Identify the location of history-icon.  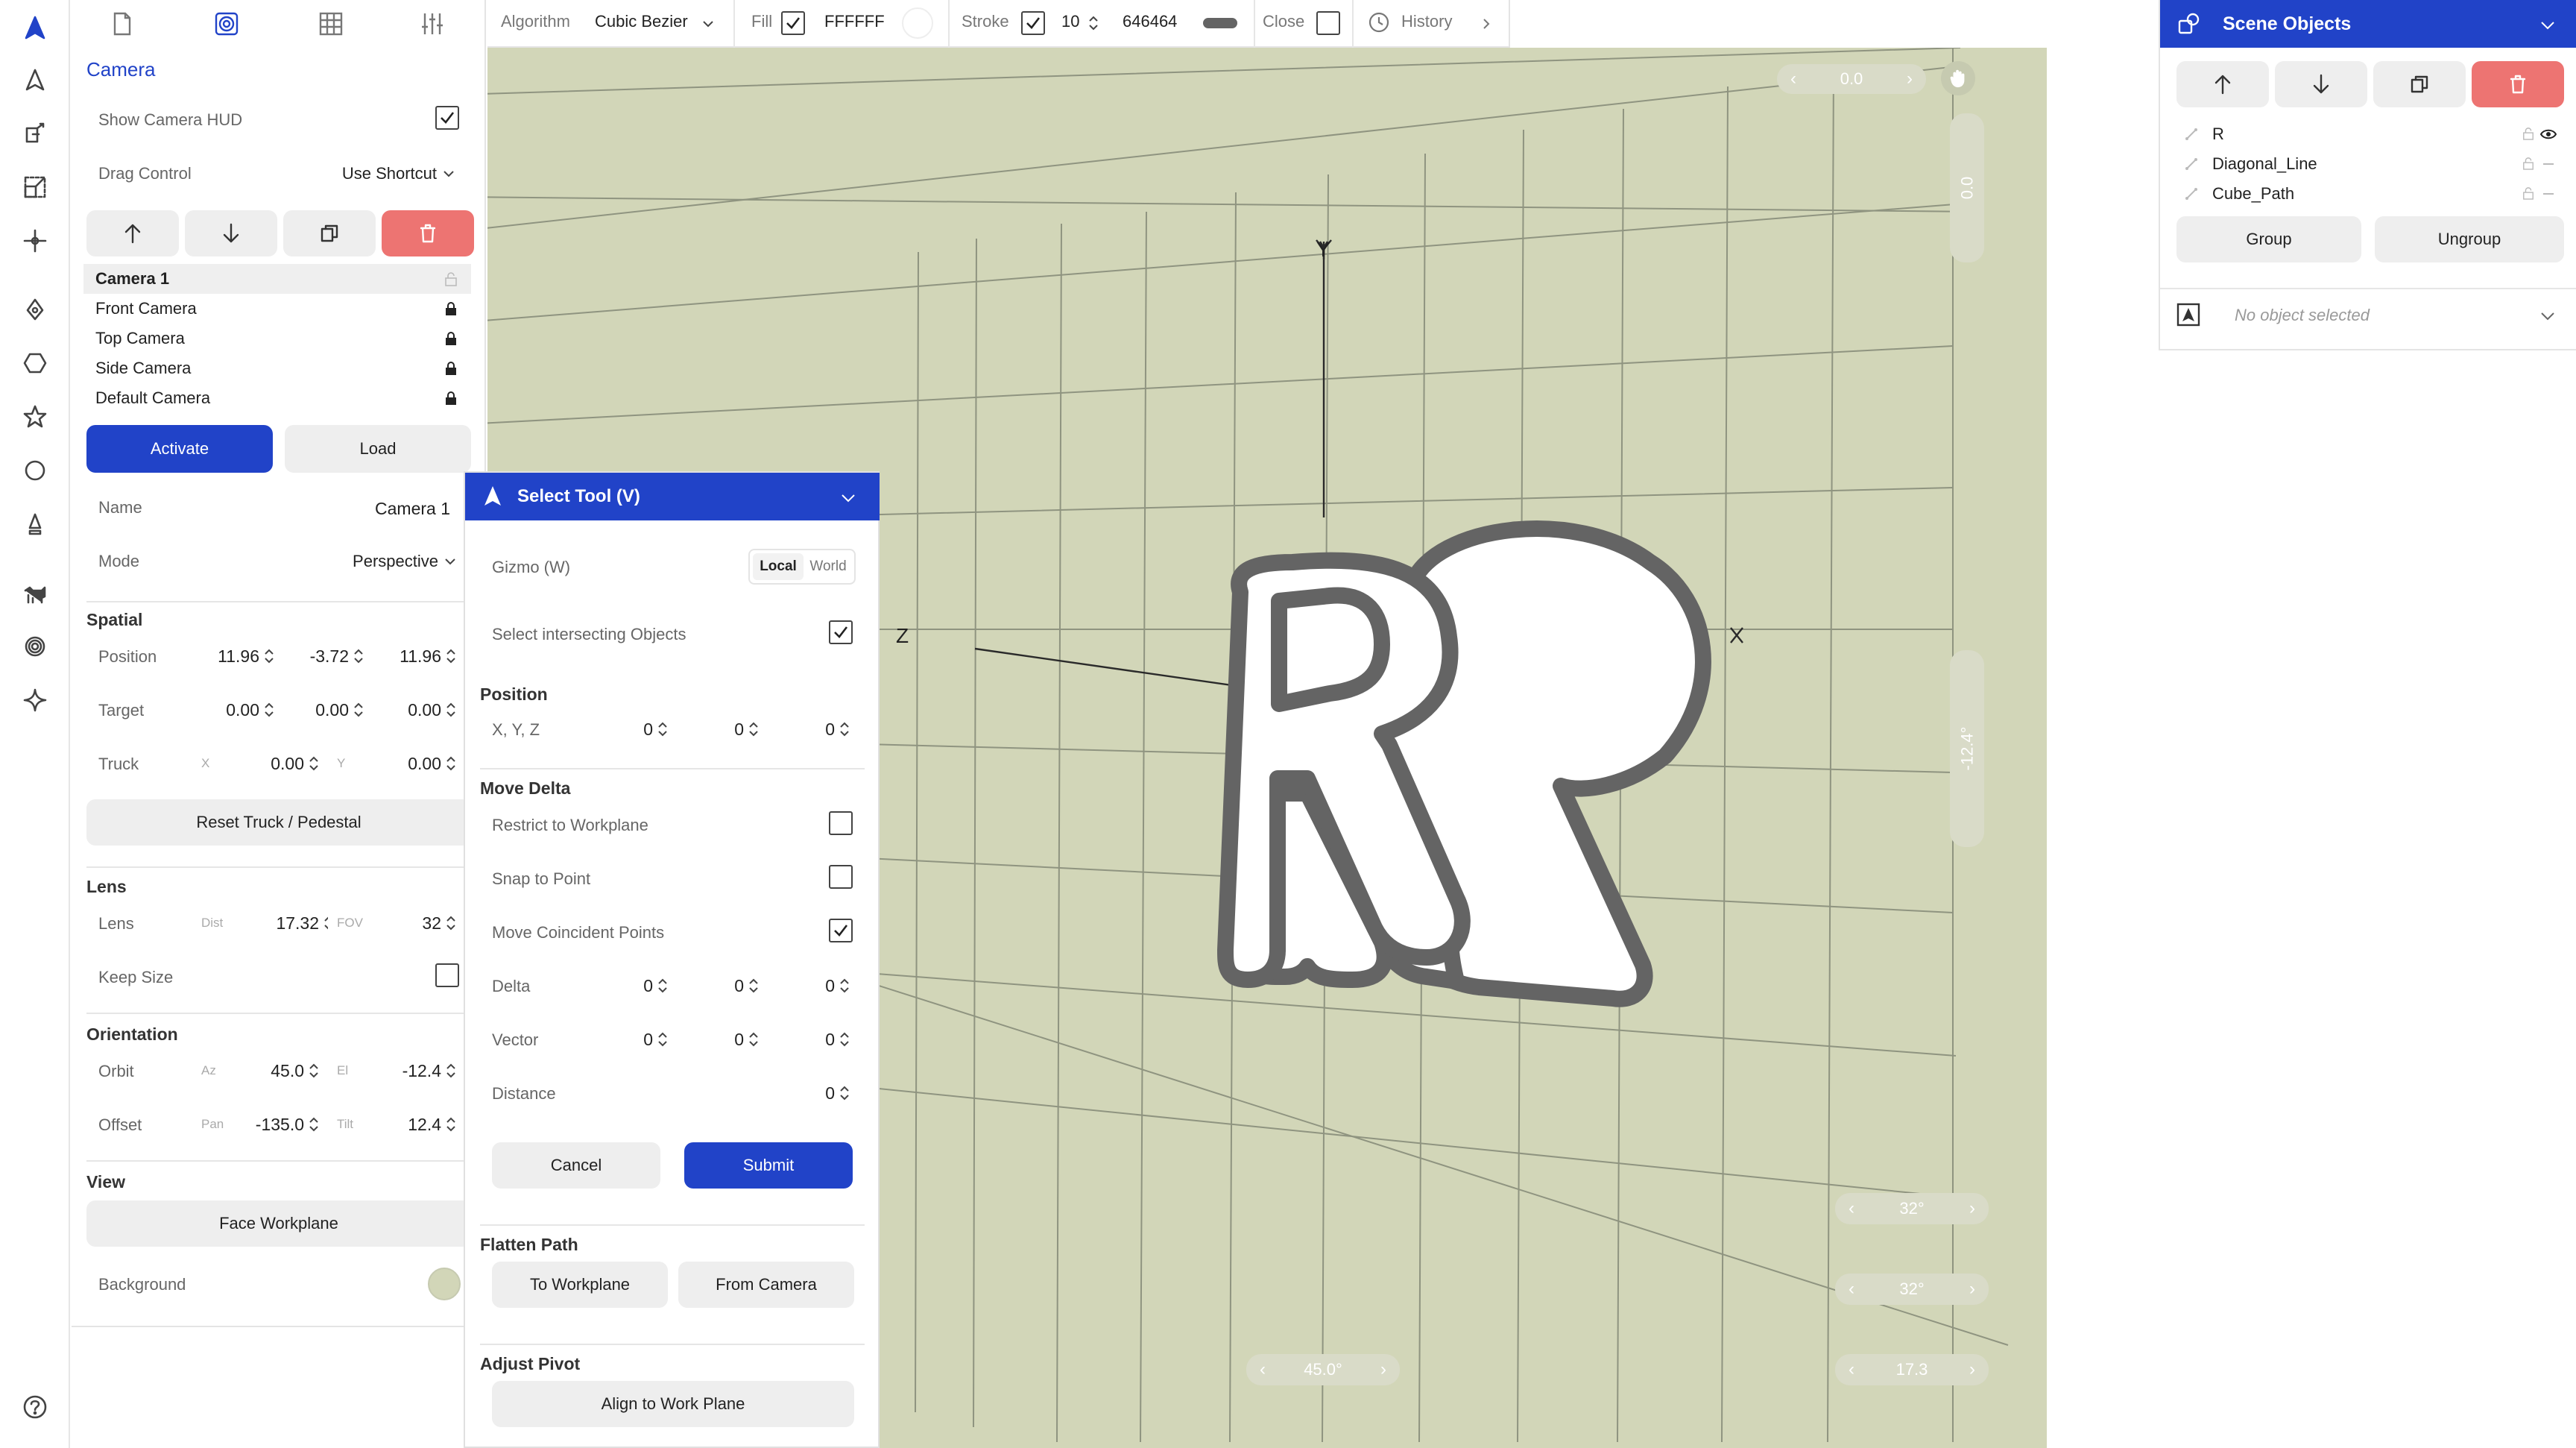
(1379, 22).